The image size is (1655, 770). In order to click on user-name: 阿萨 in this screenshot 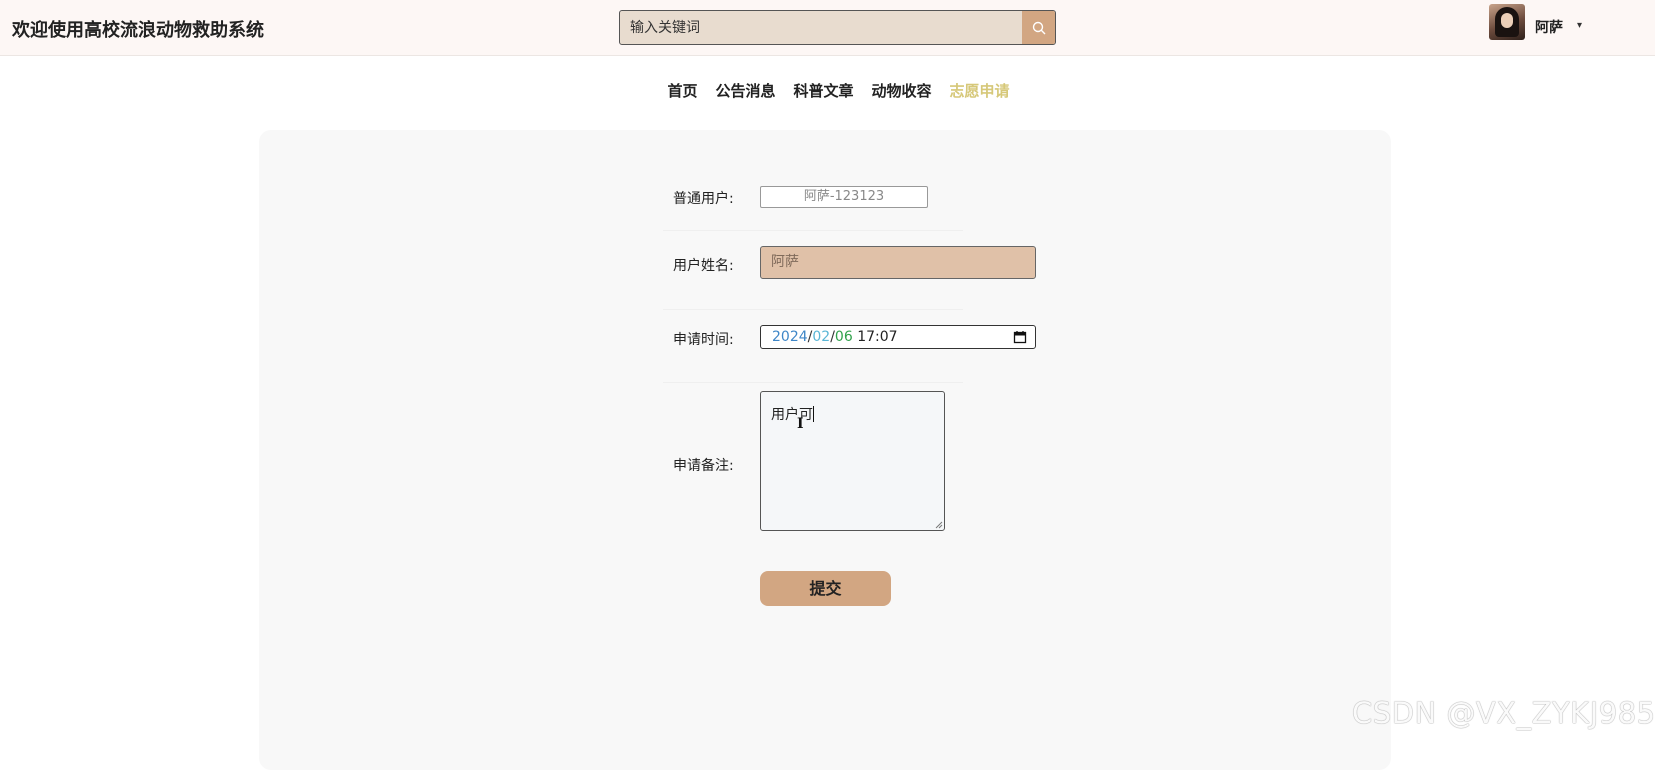, I will do `click(1549, 27)`.